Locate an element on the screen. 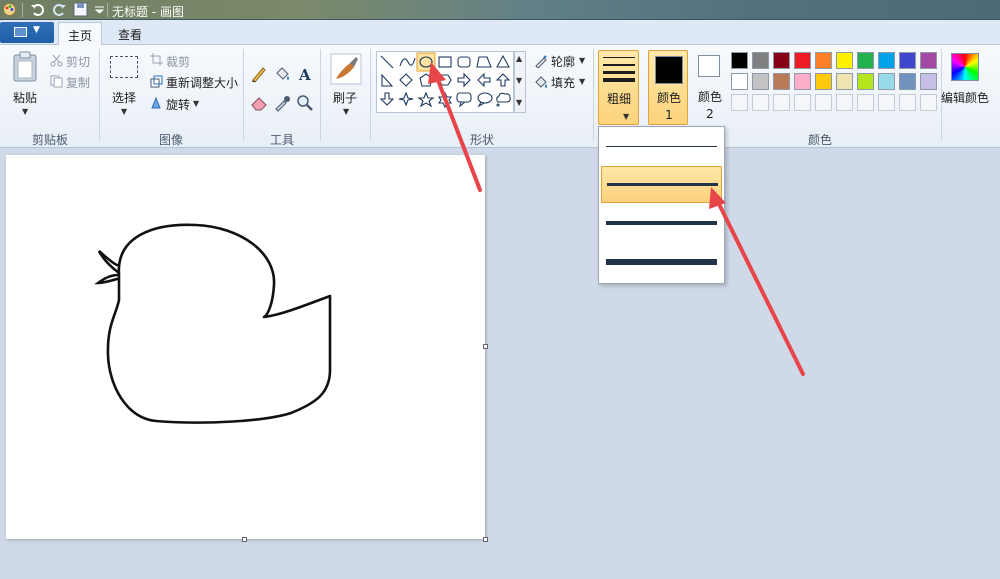 This screenshot has height=579, width=1000. annotation-arrow-size is located at coordinates (757, 281).